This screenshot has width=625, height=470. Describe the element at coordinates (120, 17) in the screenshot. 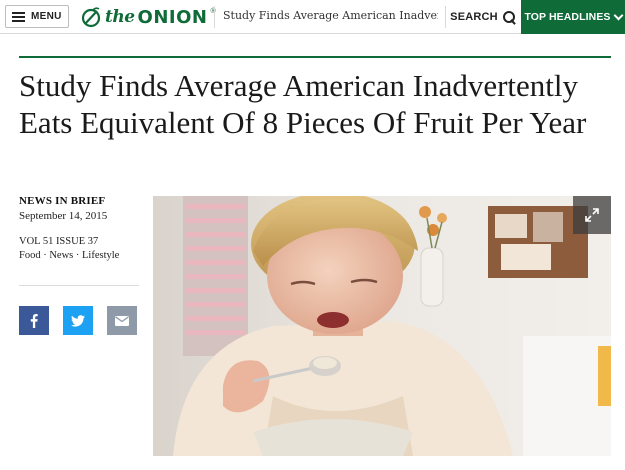

I see `logo-the-text: the` at that location.